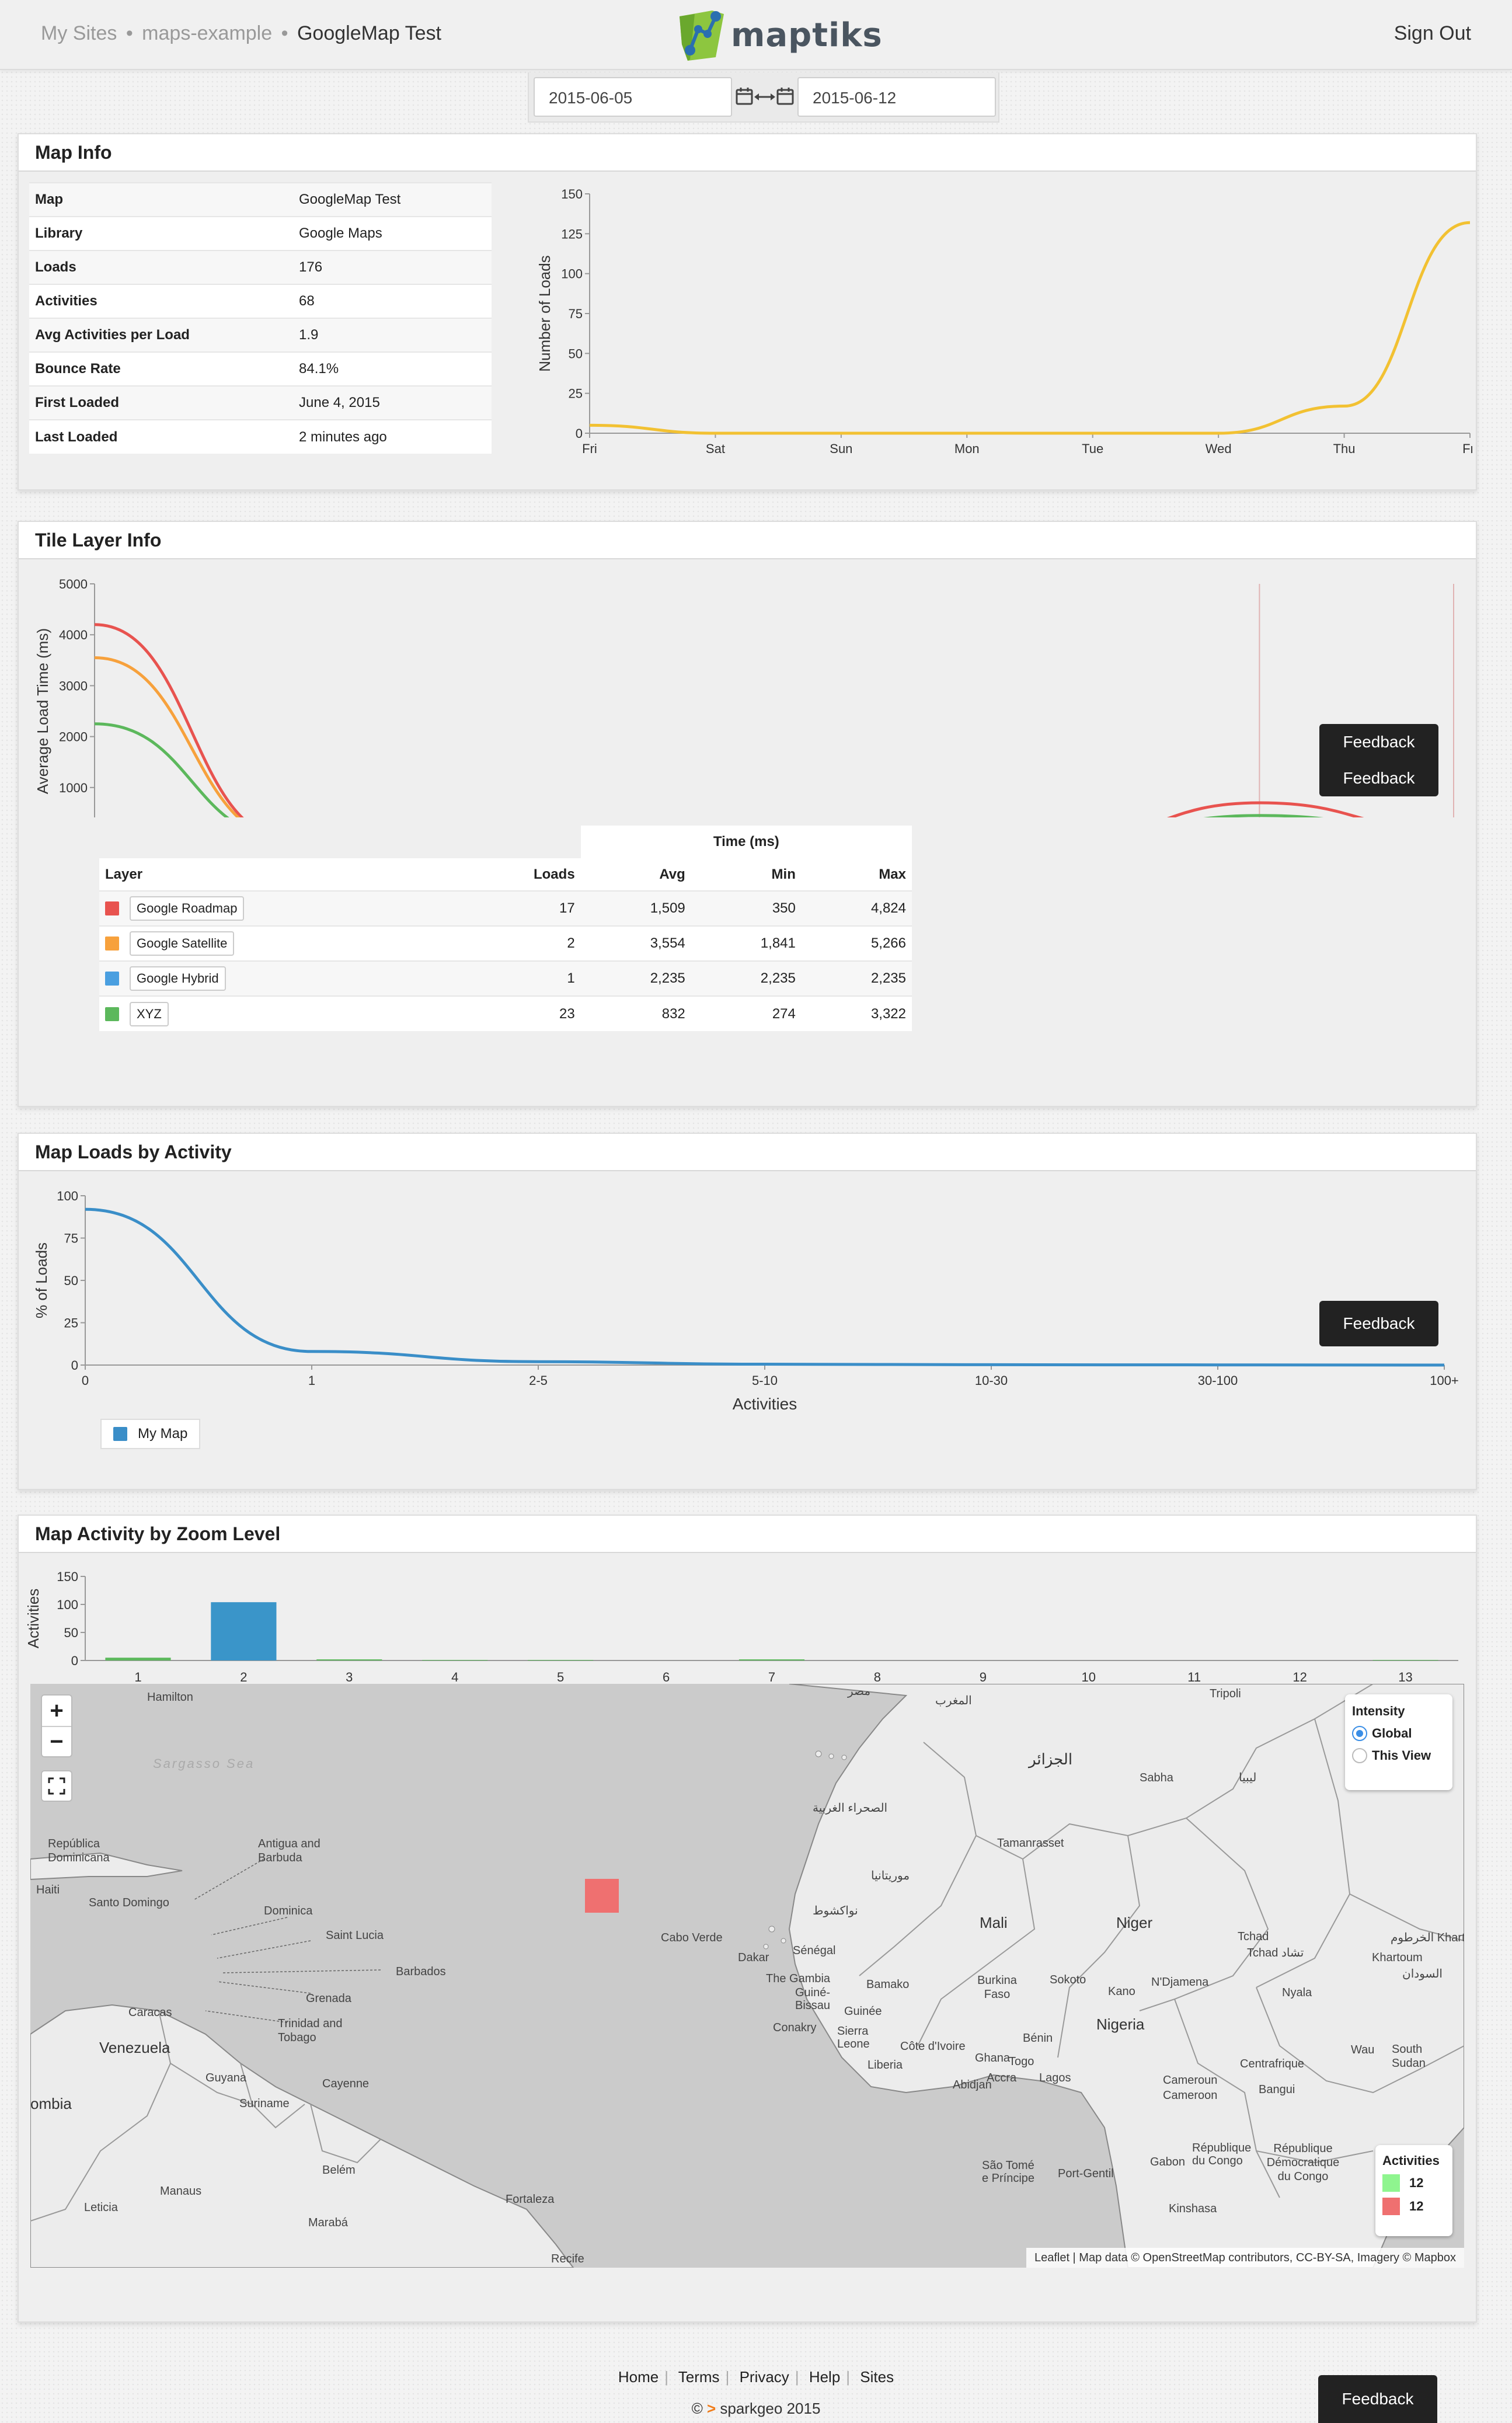 The width and height of the screenshot is (1512, 2423). I want to click on map-label: Santo Domingo, so click(129, 1902).